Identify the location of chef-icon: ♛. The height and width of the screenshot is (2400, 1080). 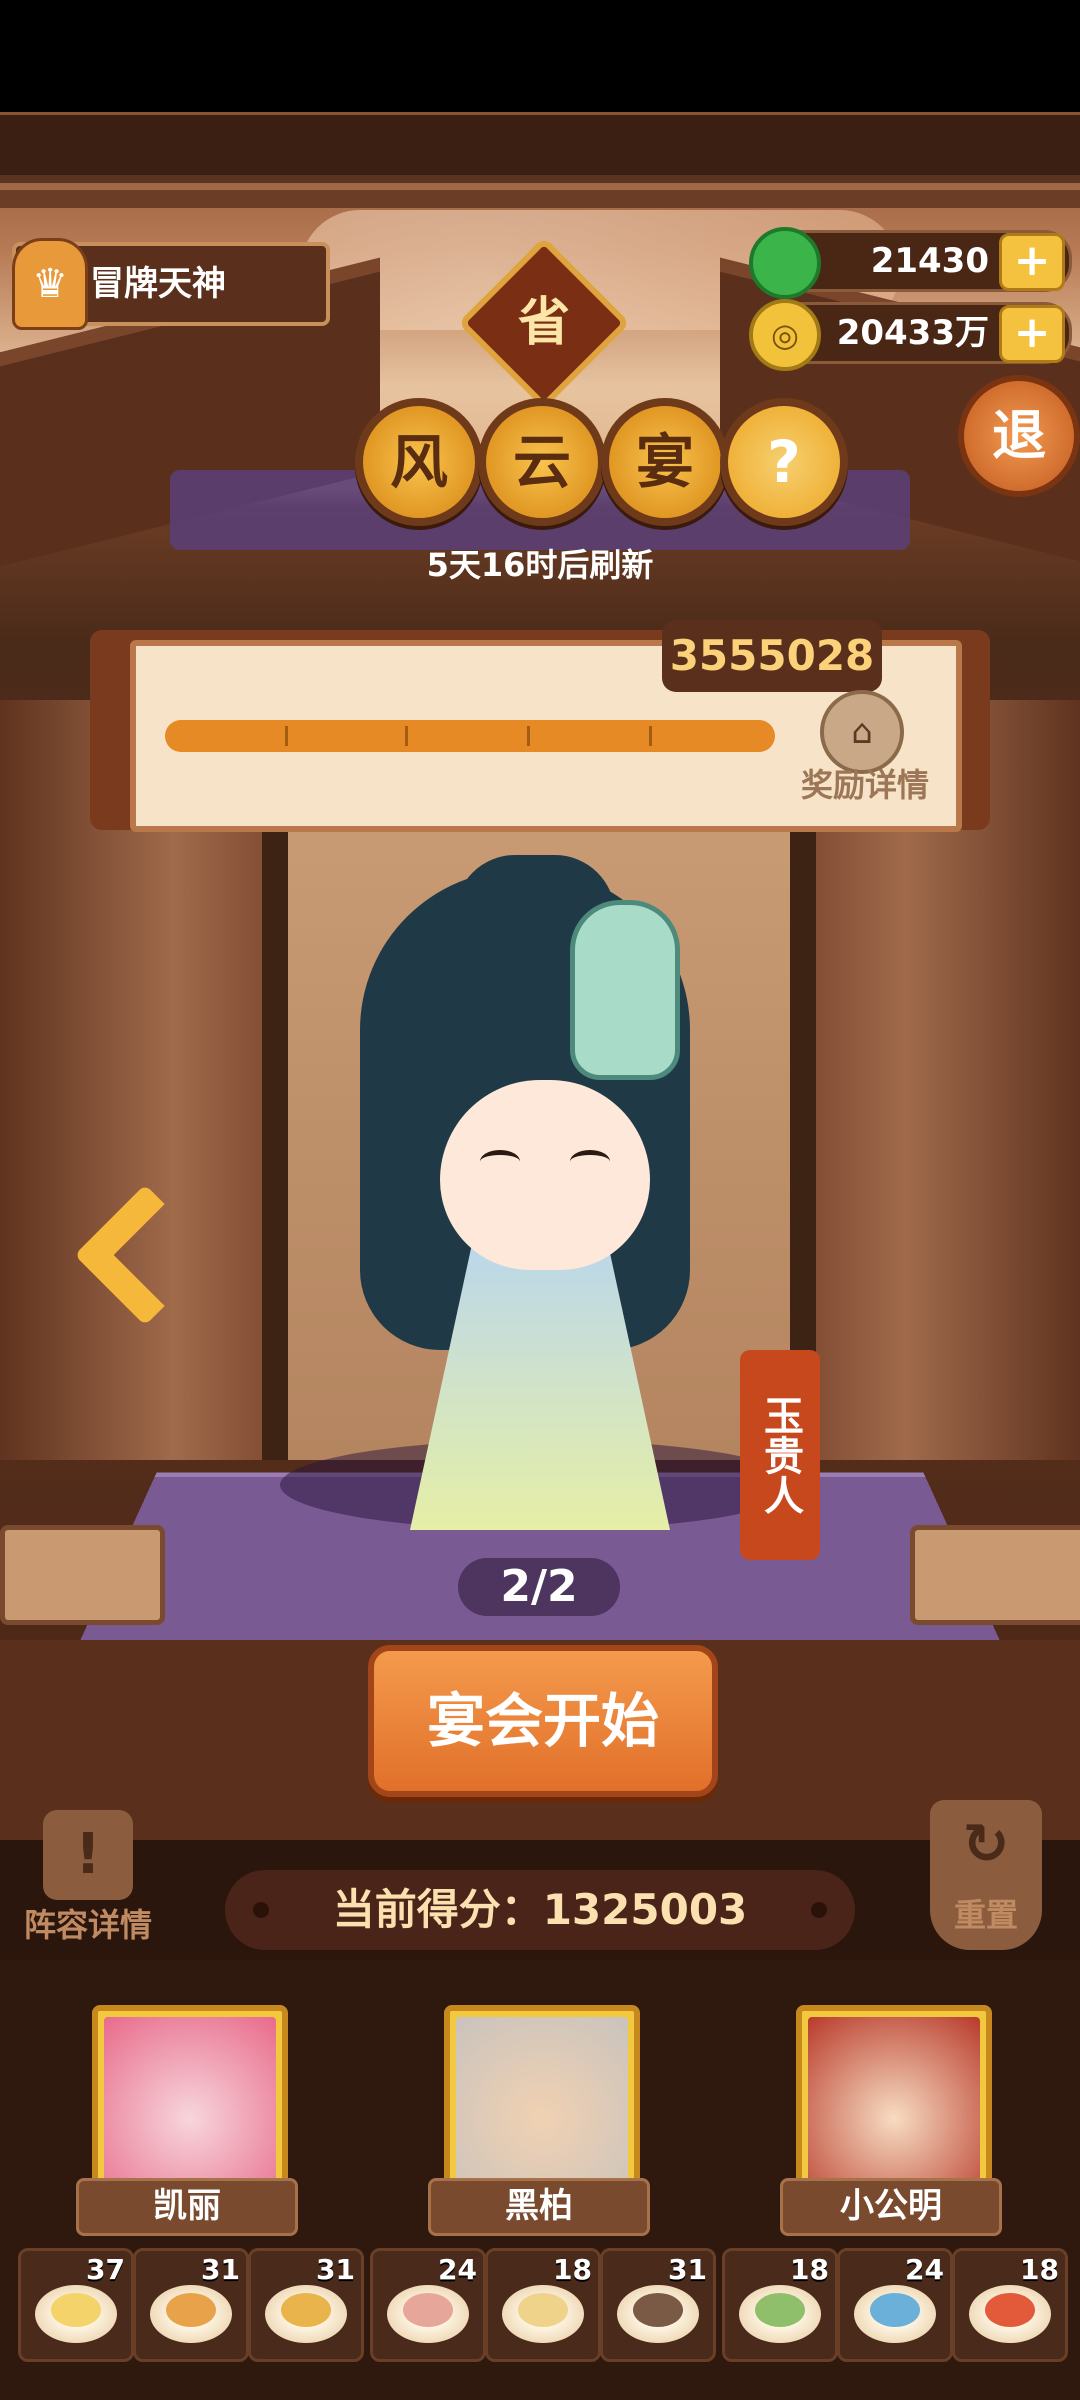
(50, 284).